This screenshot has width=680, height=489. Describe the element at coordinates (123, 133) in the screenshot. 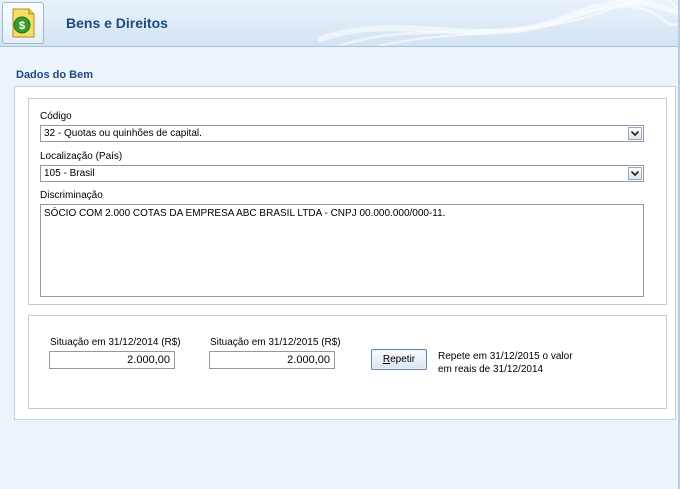

I see `codigo-select-value: 32 - Quotas ou quinhões de capital.` at that location.